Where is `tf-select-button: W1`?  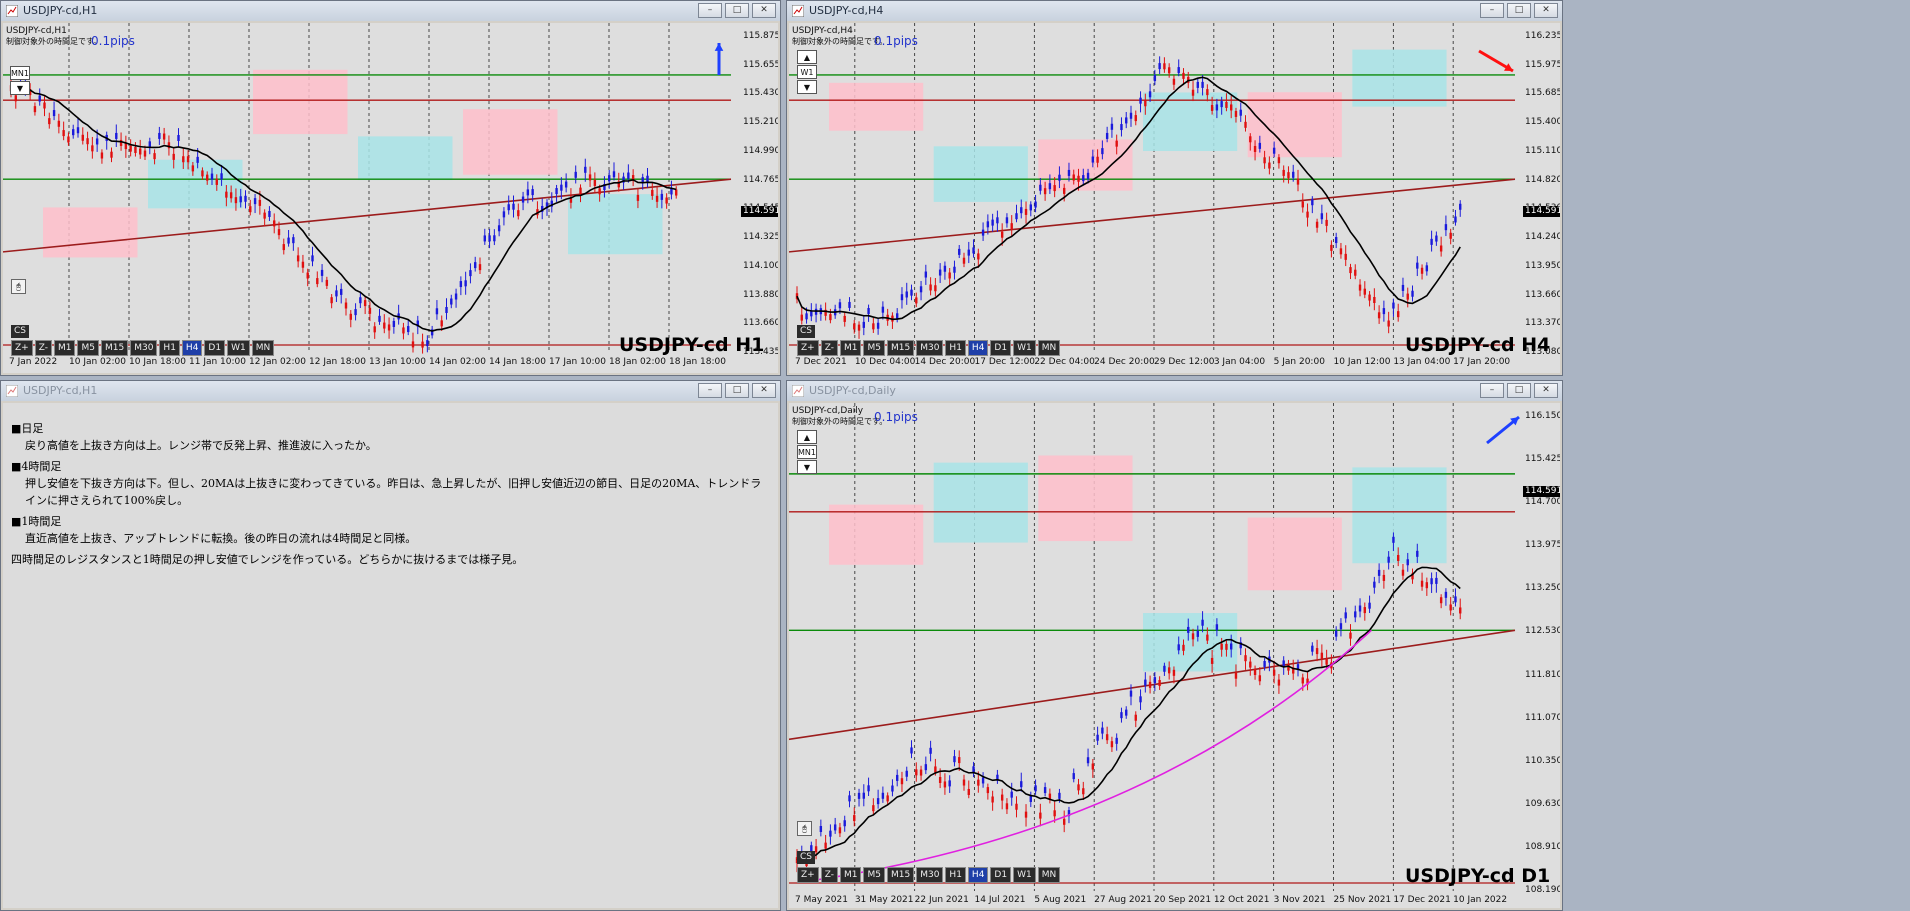 tf-select-button: W1 is located at coordinates (807, 72).